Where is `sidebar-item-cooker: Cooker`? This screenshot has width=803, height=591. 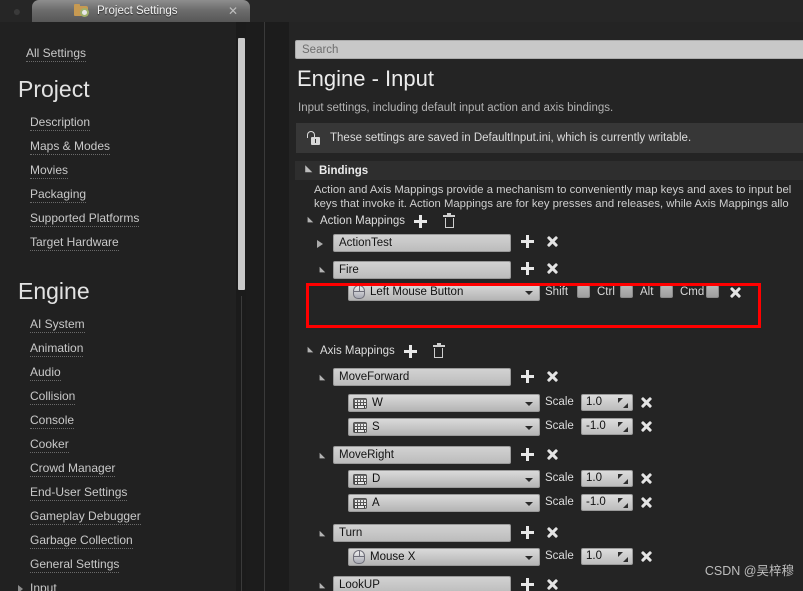
sidebar-item-cooker: Cooker is located at coordinates (49, 445).